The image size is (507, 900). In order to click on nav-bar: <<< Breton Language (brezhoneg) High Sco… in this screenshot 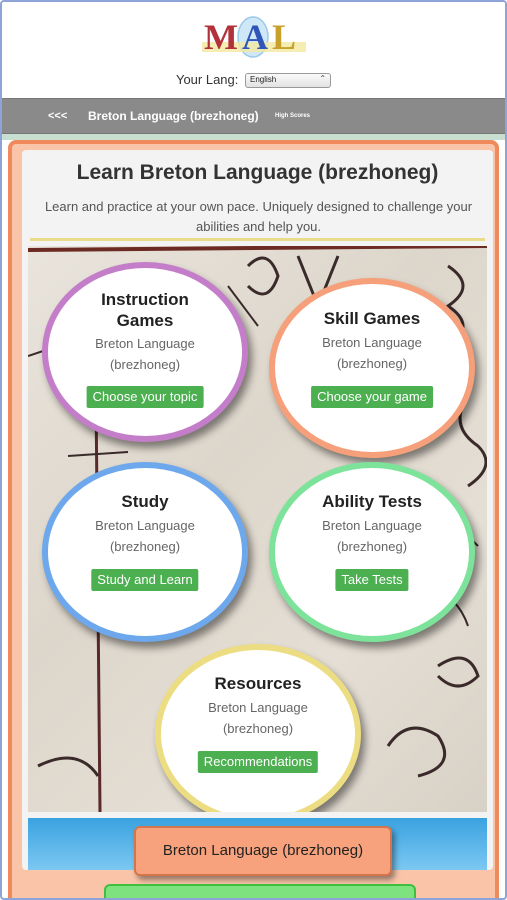, I will do `click(253, 116)`.